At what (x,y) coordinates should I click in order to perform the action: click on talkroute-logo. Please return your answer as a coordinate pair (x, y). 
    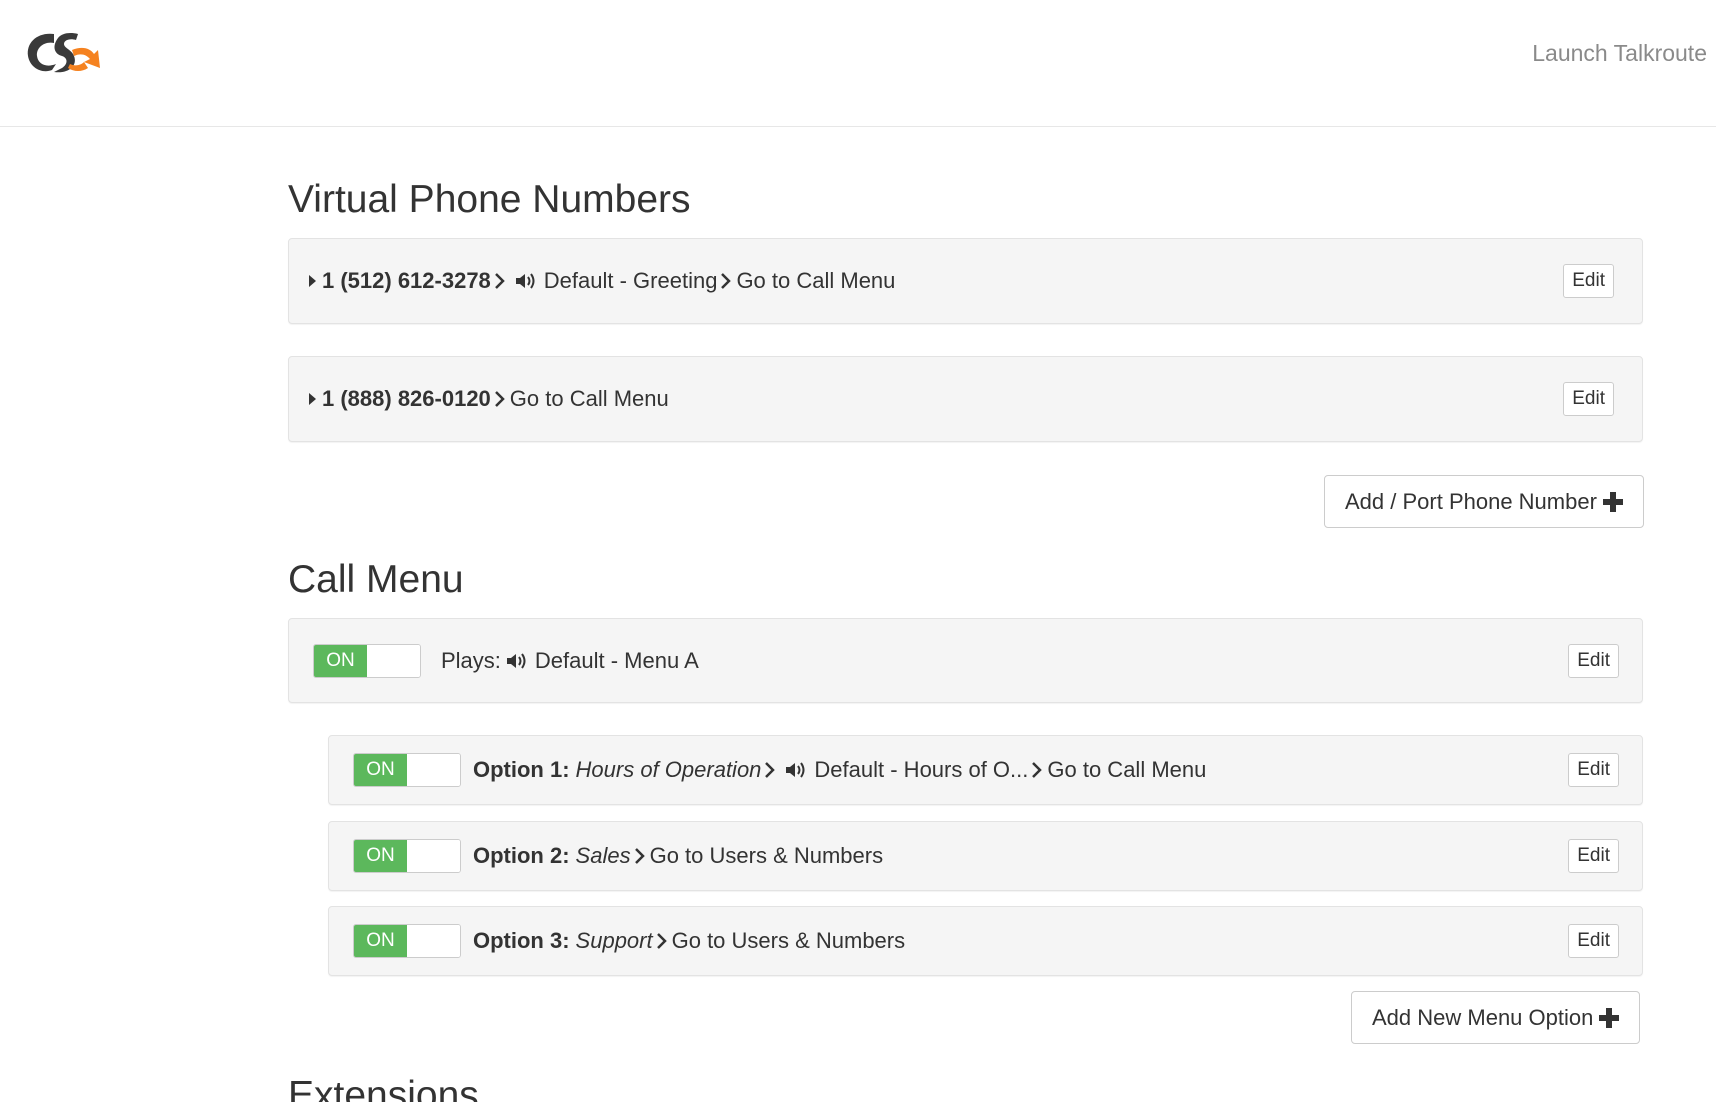
    Looking at the image, I should click on (64, 54).